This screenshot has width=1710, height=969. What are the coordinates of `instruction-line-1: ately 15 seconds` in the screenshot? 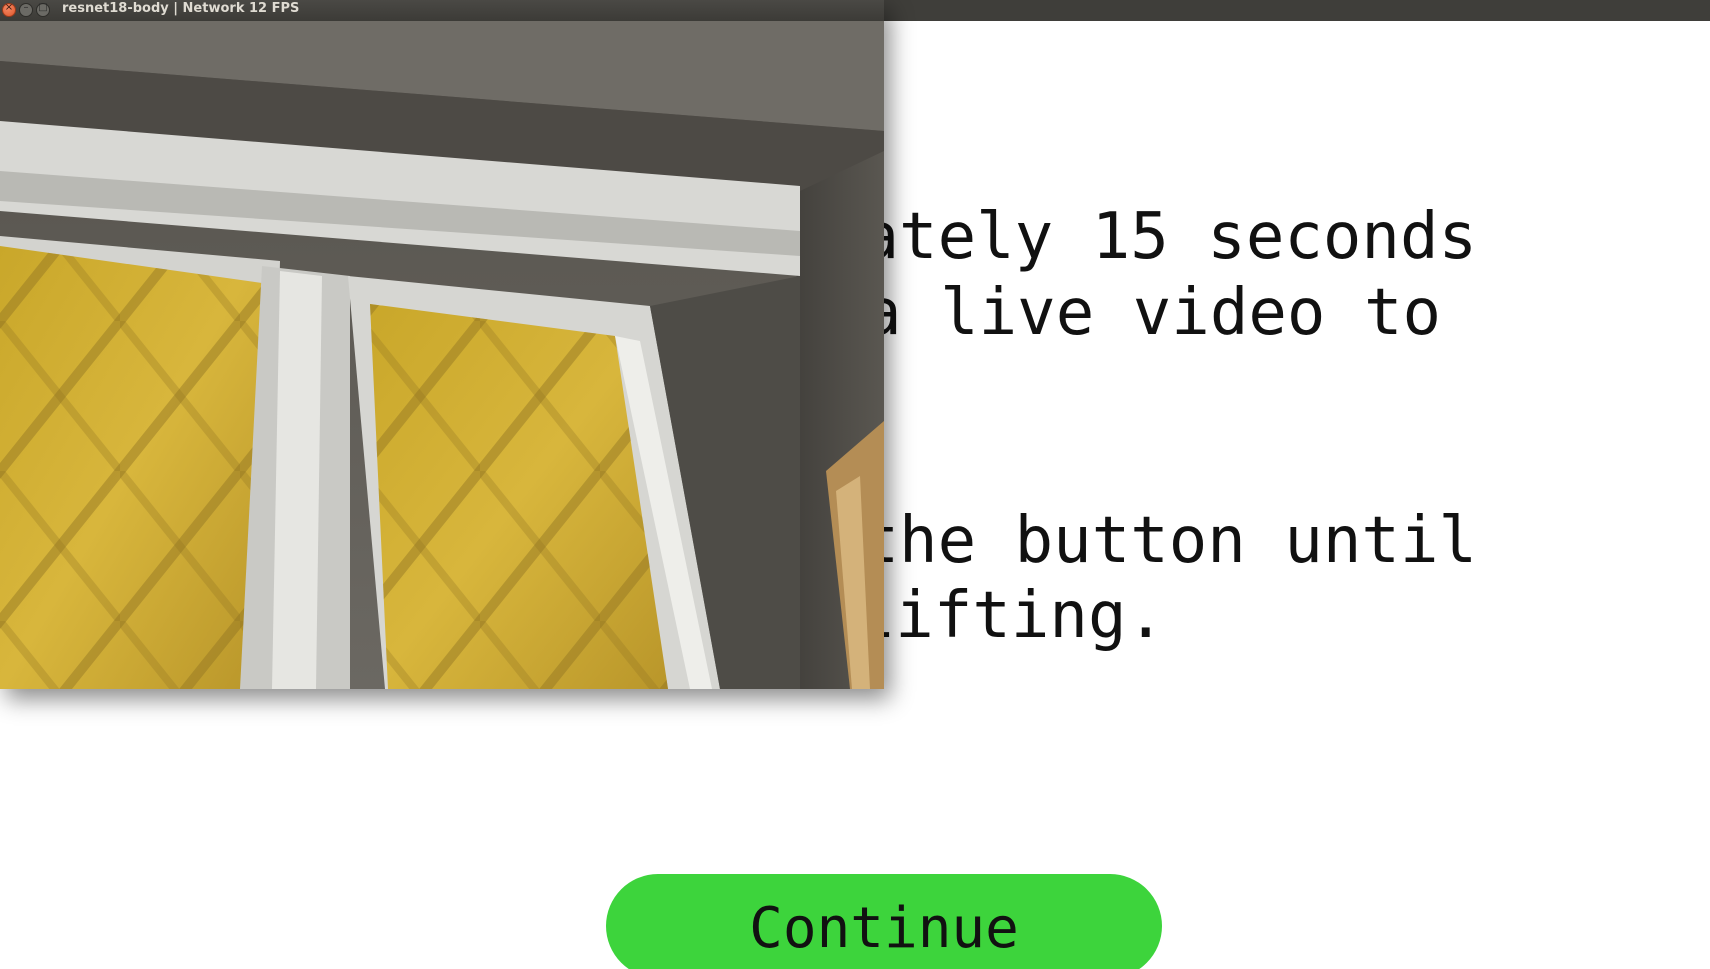 It's located at (1169, 237).